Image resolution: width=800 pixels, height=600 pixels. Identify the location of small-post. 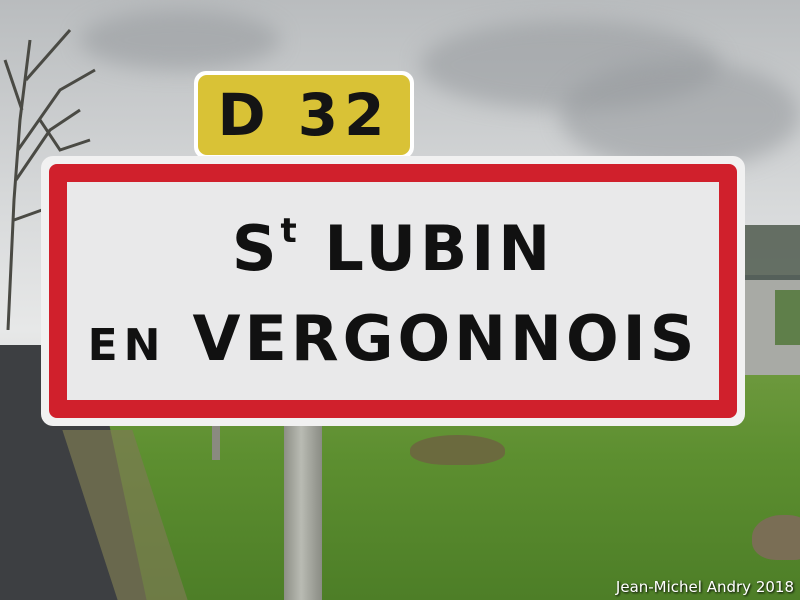
(216, 442).